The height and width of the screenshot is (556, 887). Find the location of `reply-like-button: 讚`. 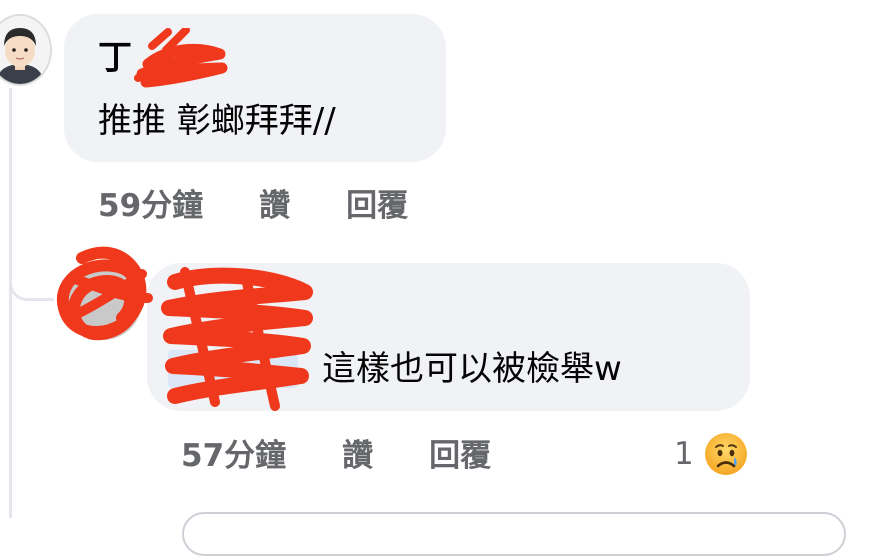

reply-like-button: 讚 is located at coordinates (357, 456).